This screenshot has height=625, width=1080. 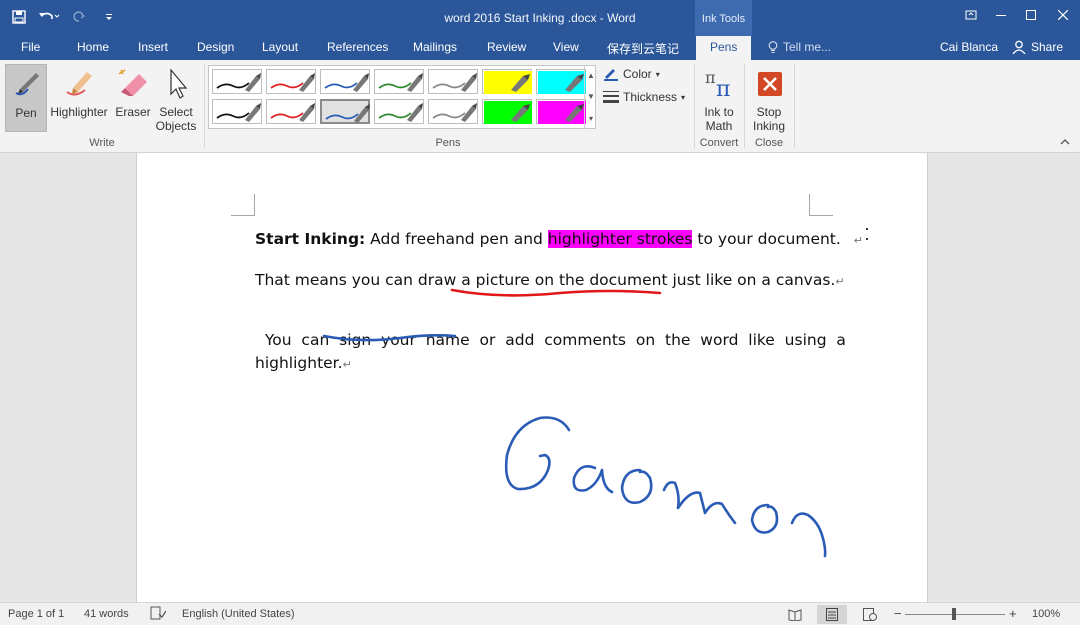 What do you see at coordinates (26, 113) in the screenshot?
I see `pen-label: Pen` at bounding box center [26, 113].